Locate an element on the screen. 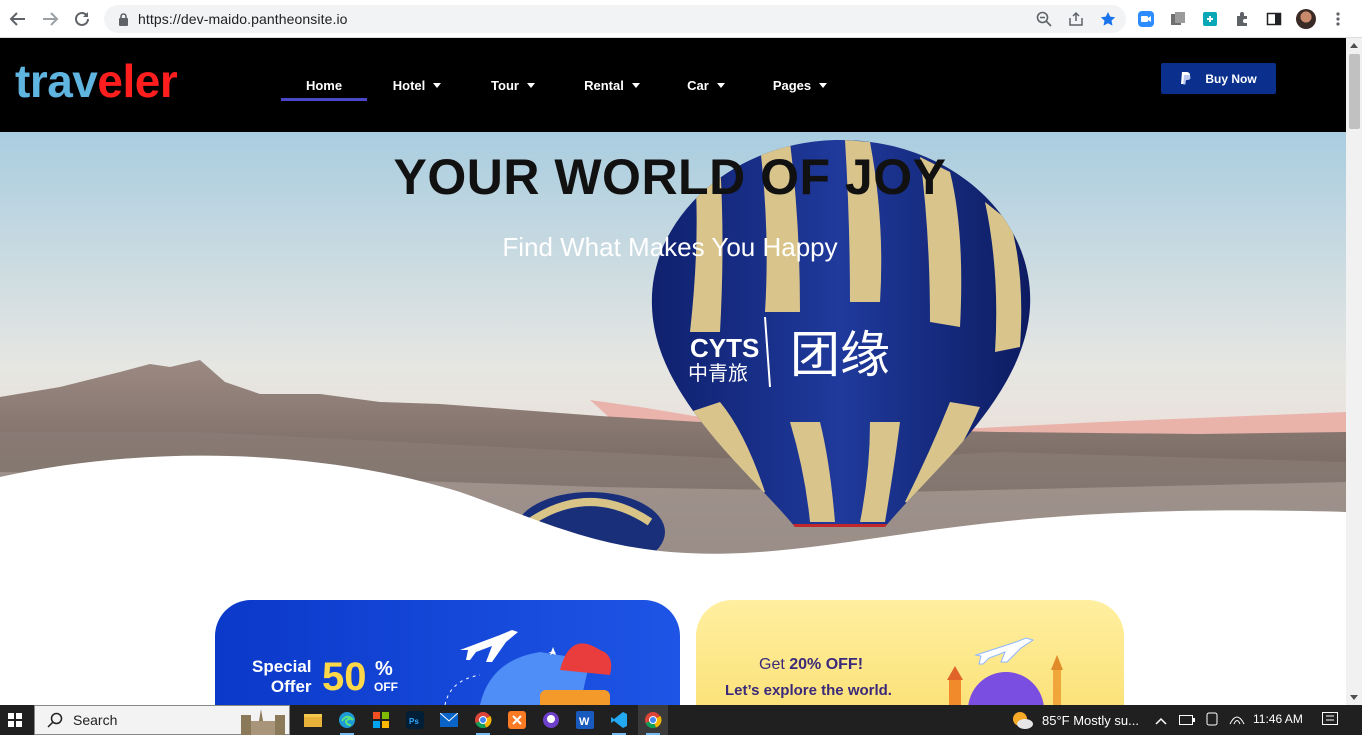 The height and width of the screenshot is (735, 1362). hat-icon is located at coordinates (586, 659).